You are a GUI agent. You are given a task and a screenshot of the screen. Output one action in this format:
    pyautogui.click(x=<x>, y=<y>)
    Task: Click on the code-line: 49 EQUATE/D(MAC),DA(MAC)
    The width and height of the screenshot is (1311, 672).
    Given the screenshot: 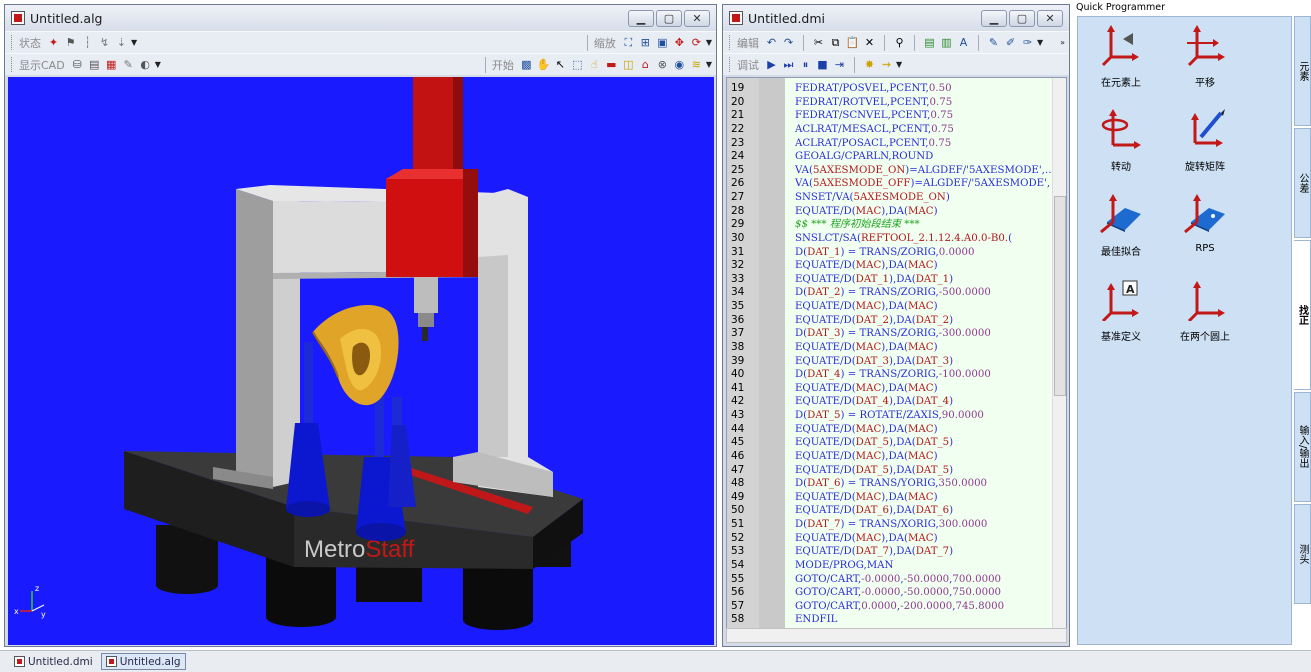 What is the action you would take?
    pyautogui.click(x=889, y=498)
    